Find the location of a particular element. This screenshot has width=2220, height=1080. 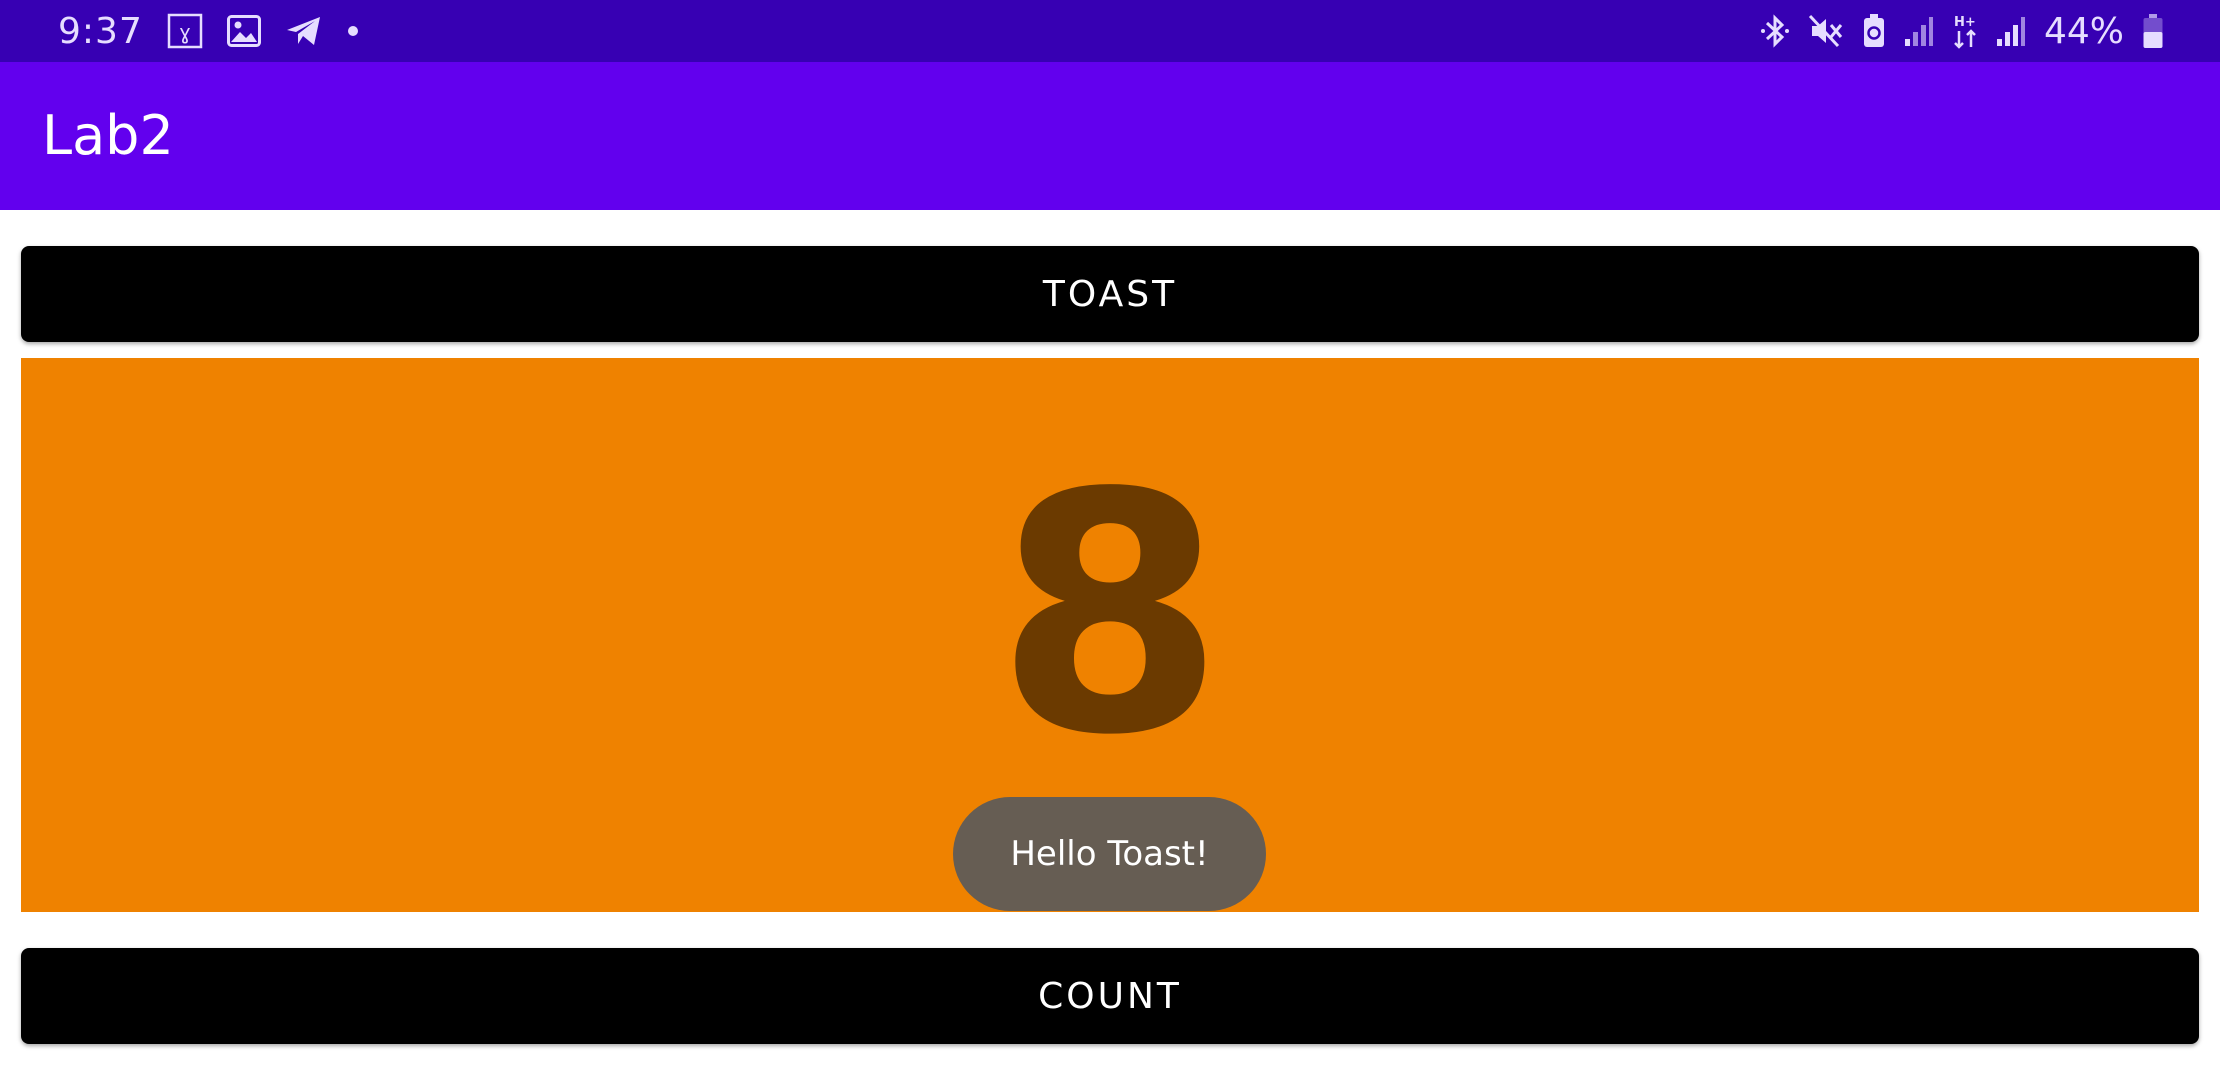

svg-text: ɣ is located at coordinates (185, 32).